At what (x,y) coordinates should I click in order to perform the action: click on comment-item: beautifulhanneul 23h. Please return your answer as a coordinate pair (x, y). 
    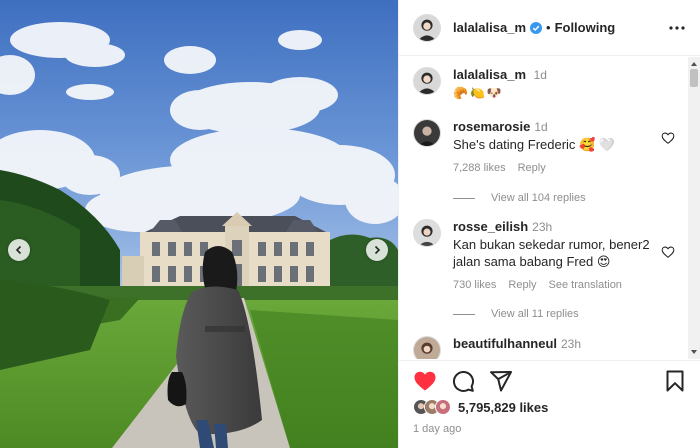
    Looking at the image, I should click on (548, 347).